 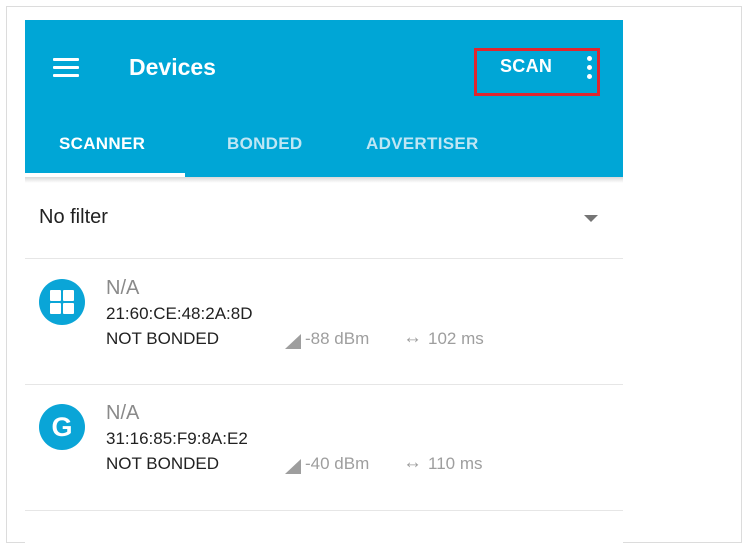 I want to click on tab-bonded: BONDED, so click(x=264, y=144).